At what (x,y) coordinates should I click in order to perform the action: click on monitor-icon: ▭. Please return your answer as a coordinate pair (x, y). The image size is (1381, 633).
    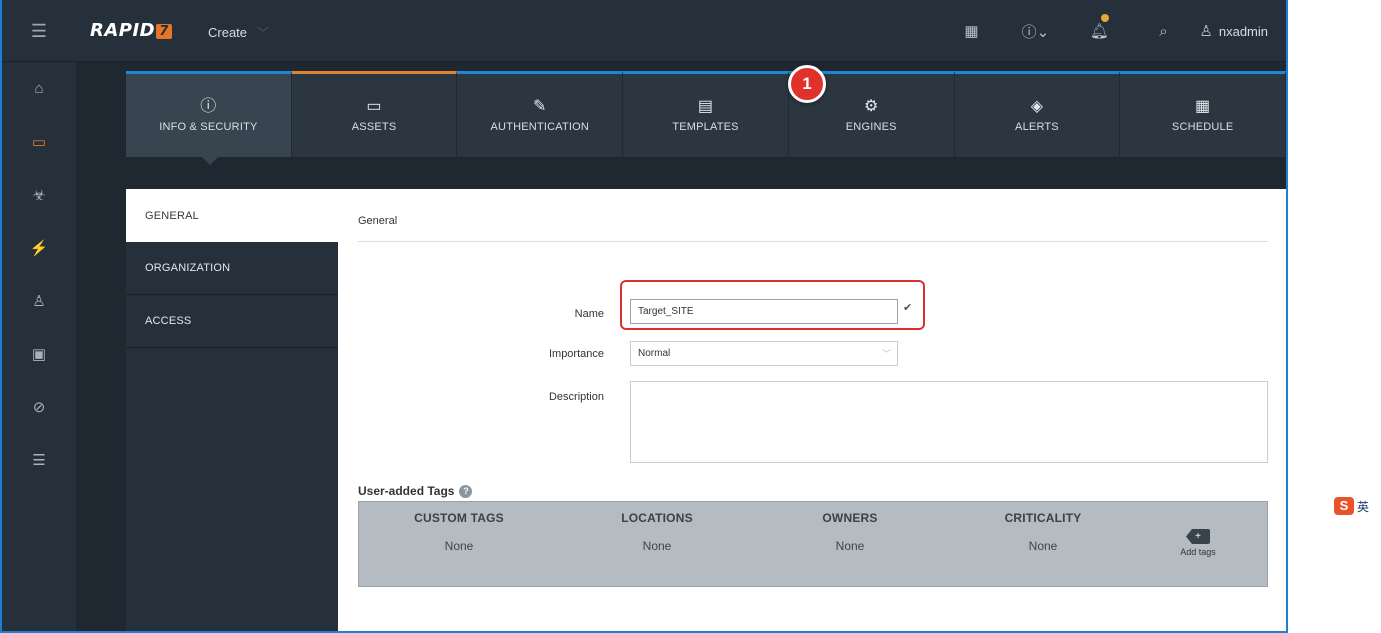
    Looking at the image, I should click on (374, 106).